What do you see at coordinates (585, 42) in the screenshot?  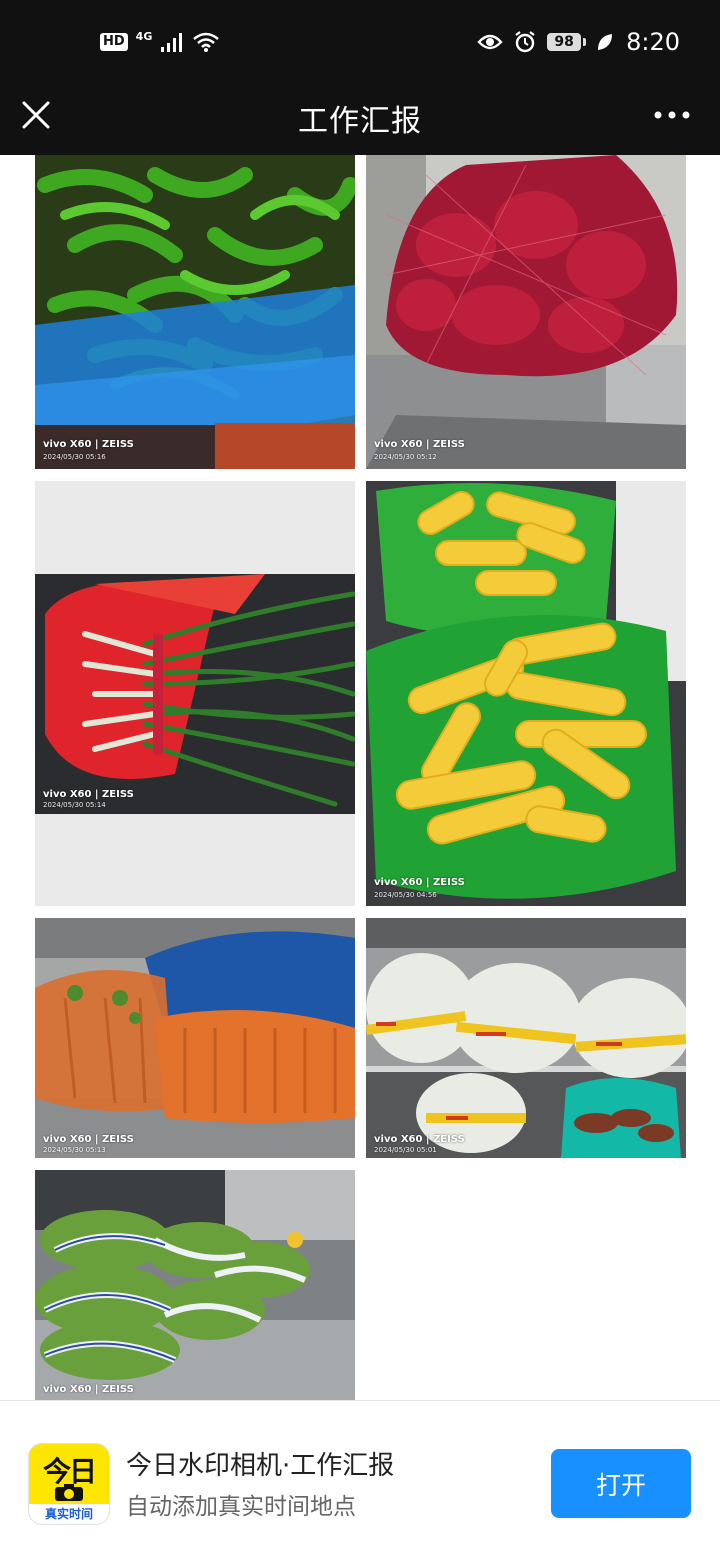 I see `battery-tip` at bounding box center [585, 42].